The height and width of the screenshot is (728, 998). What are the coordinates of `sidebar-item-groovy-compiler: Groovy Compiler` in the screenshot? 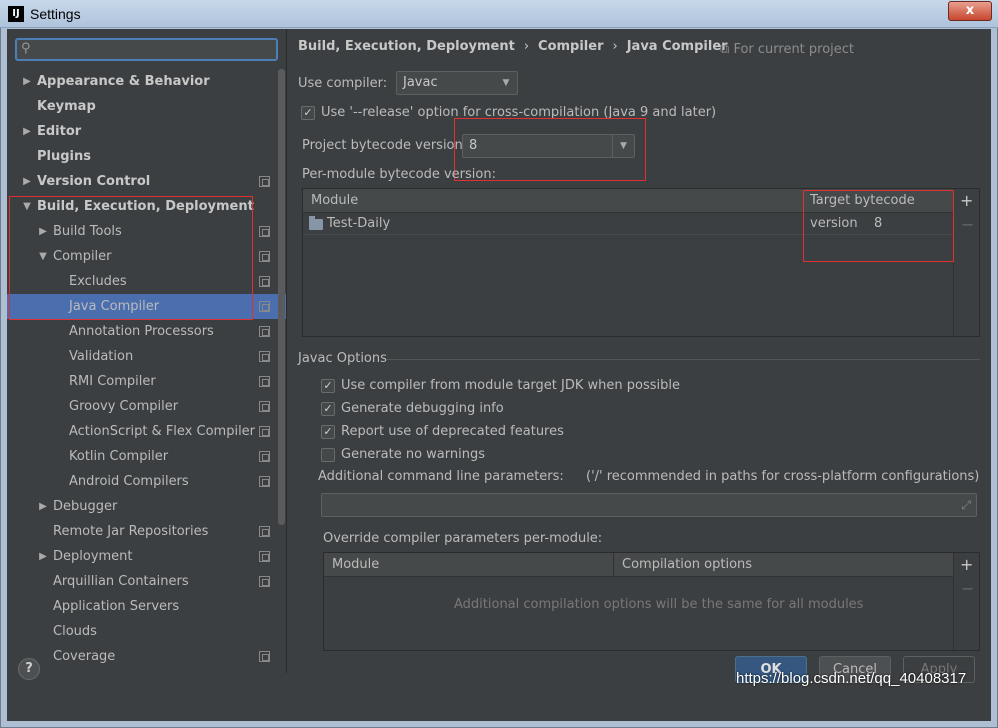 It's located at (146, 406).